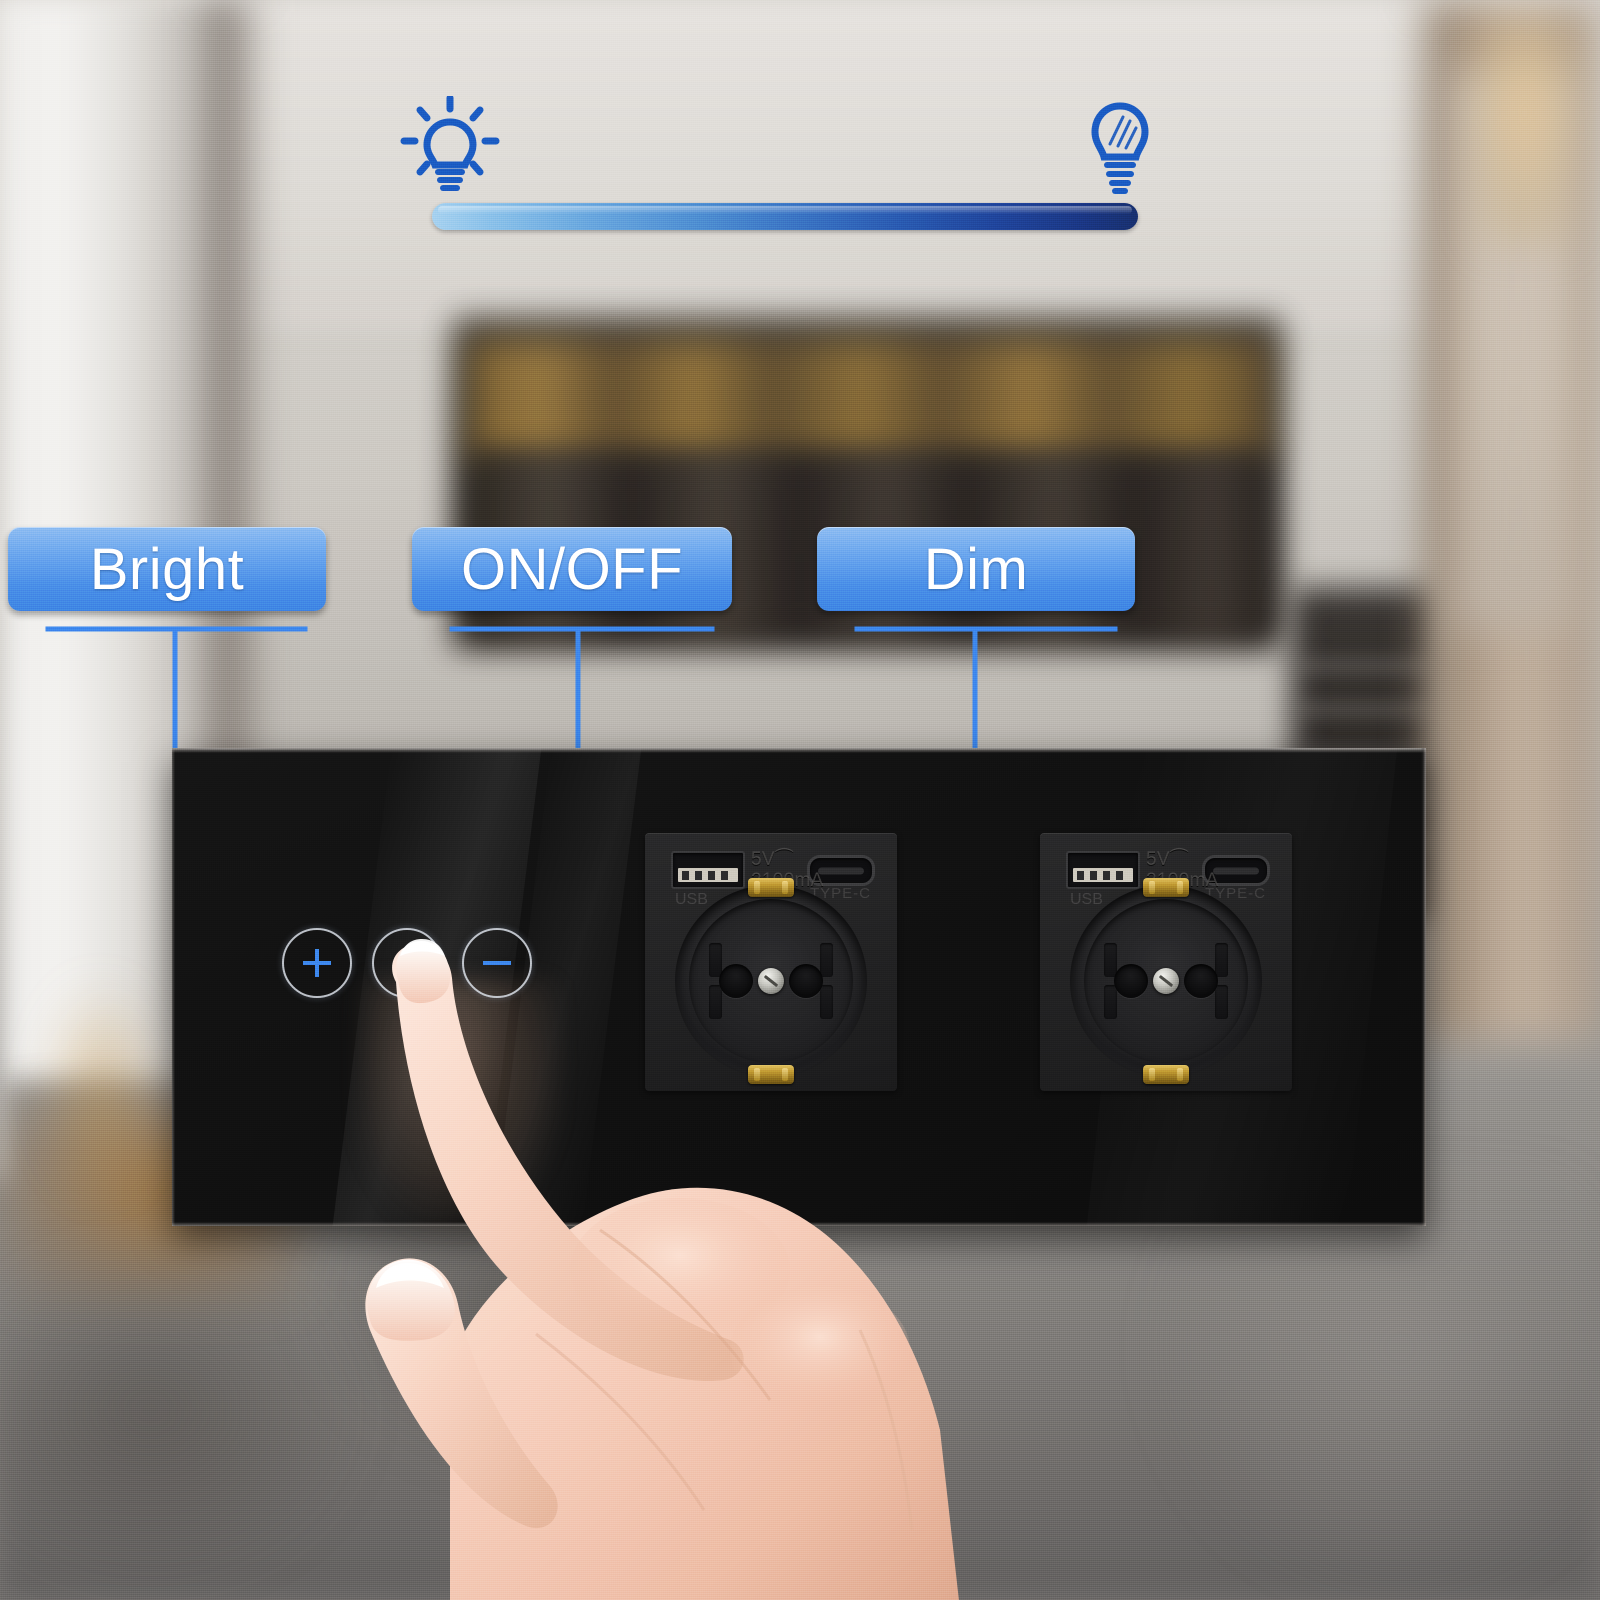 The height and width of the screenshot is (1600, 1600). What do you see at coordinates (173, 987) in the screenshot?
I see `panel-bevel-left` at bounding box center [173, 987].